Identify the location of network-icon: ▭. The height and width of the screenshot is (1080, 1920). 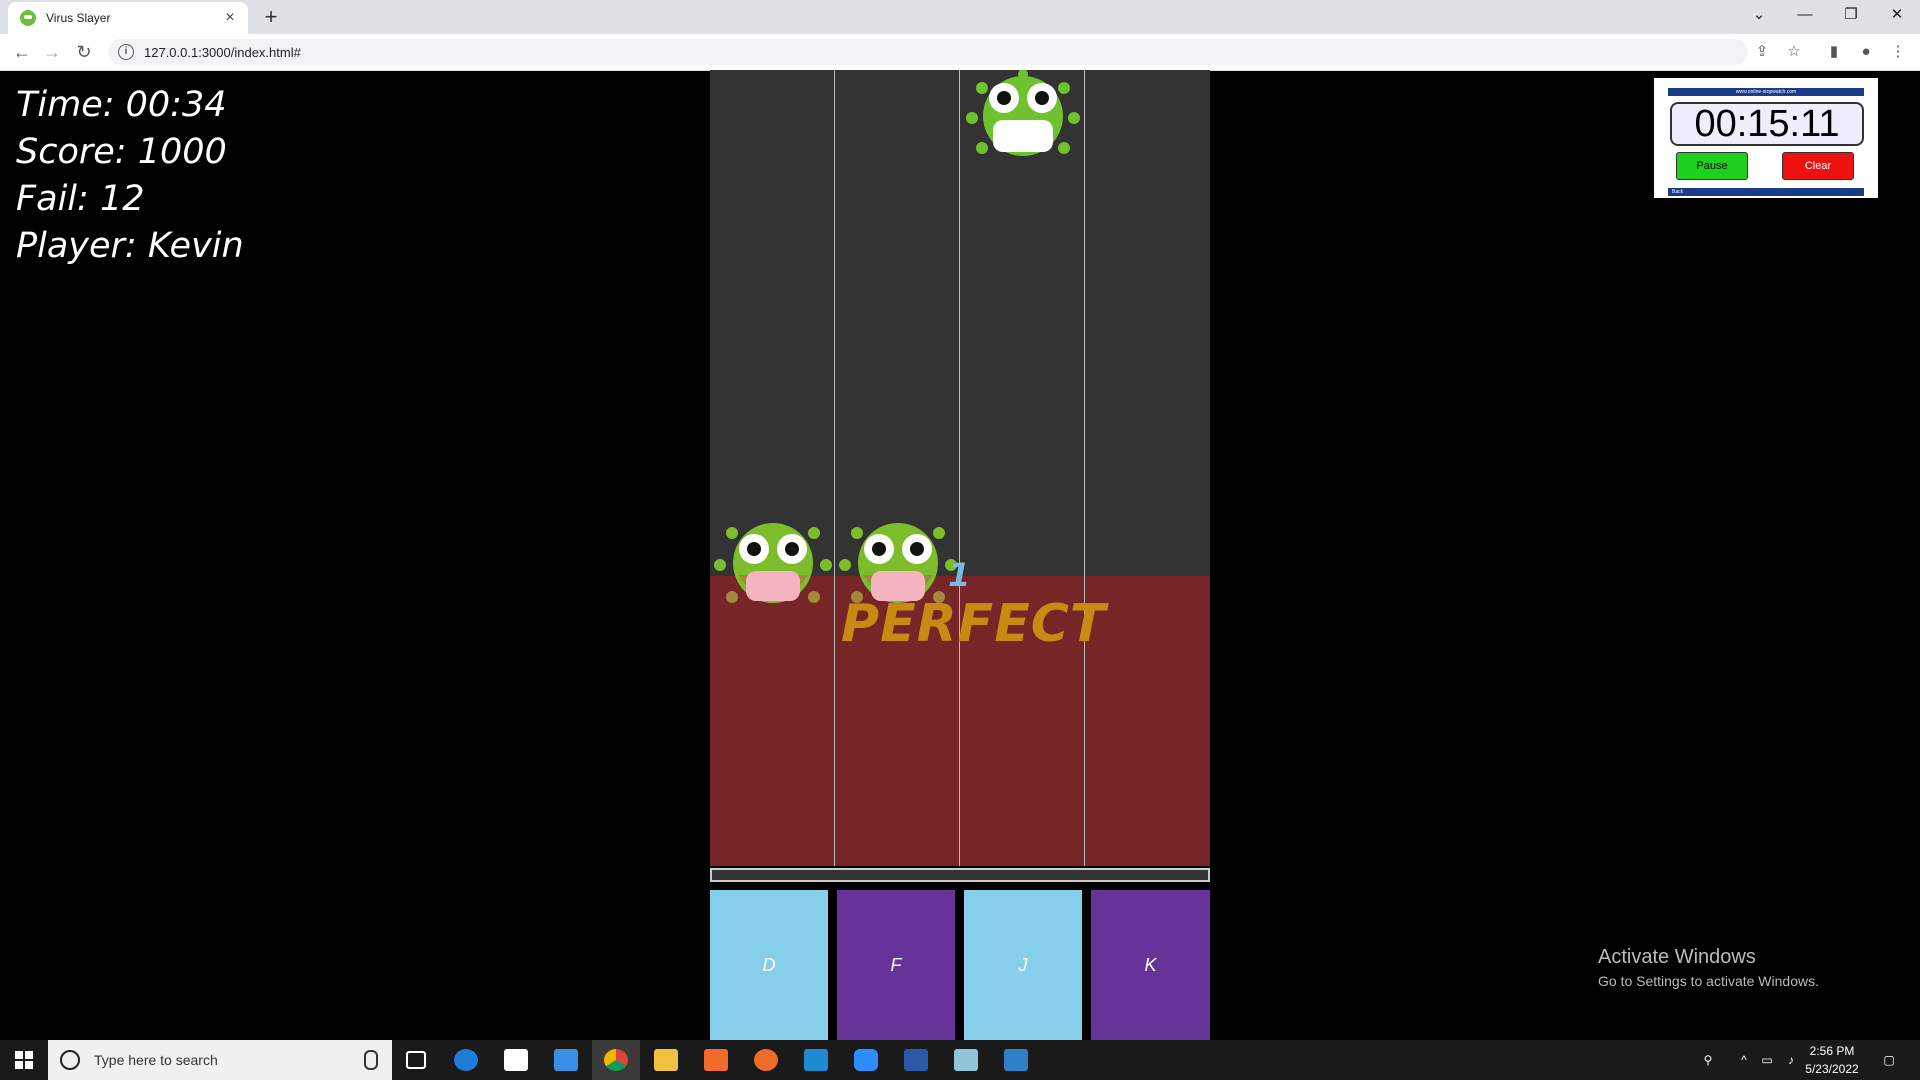
(1767, 1060).